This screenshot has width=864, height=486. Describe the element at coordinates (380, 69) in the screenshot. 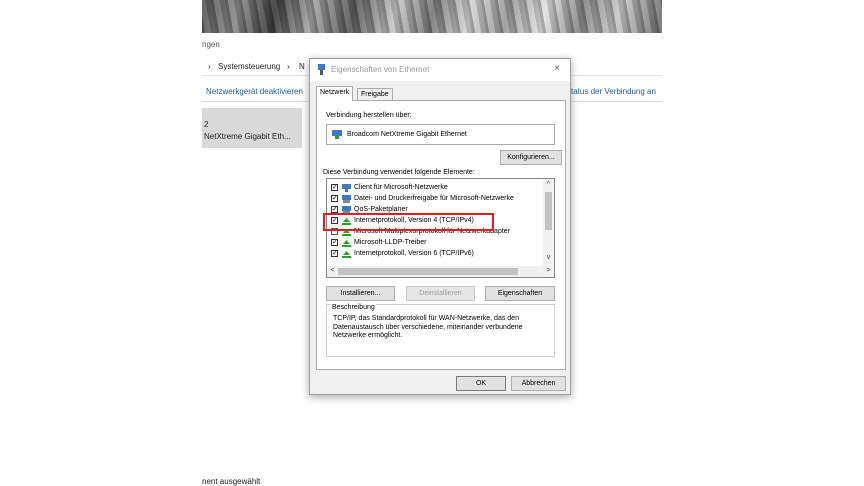

I see `dialog-title: Eigenschaften von Ethernet` at that location.